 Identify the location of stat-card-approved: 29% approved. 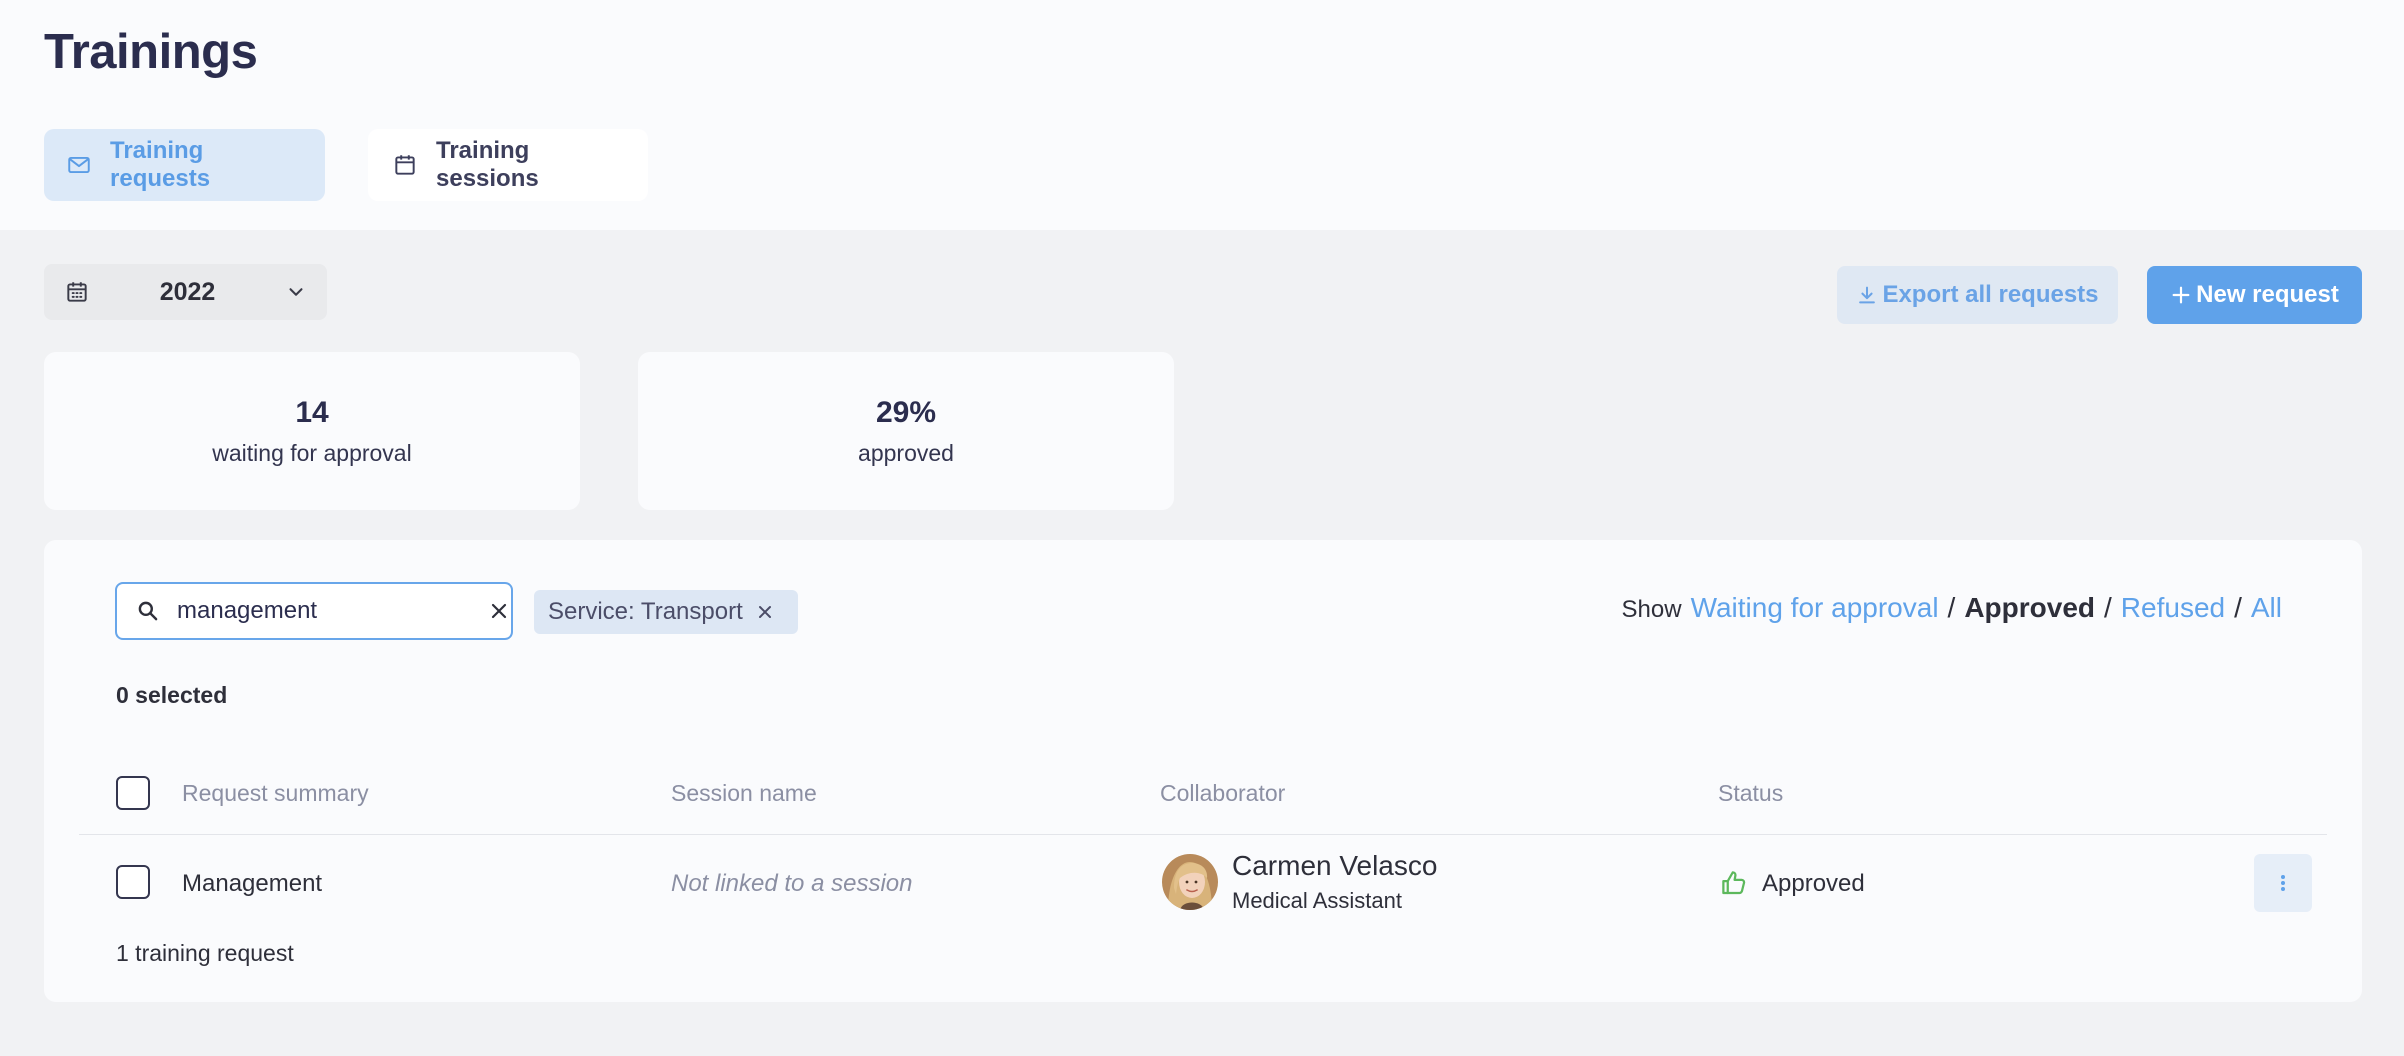
(906, 431).